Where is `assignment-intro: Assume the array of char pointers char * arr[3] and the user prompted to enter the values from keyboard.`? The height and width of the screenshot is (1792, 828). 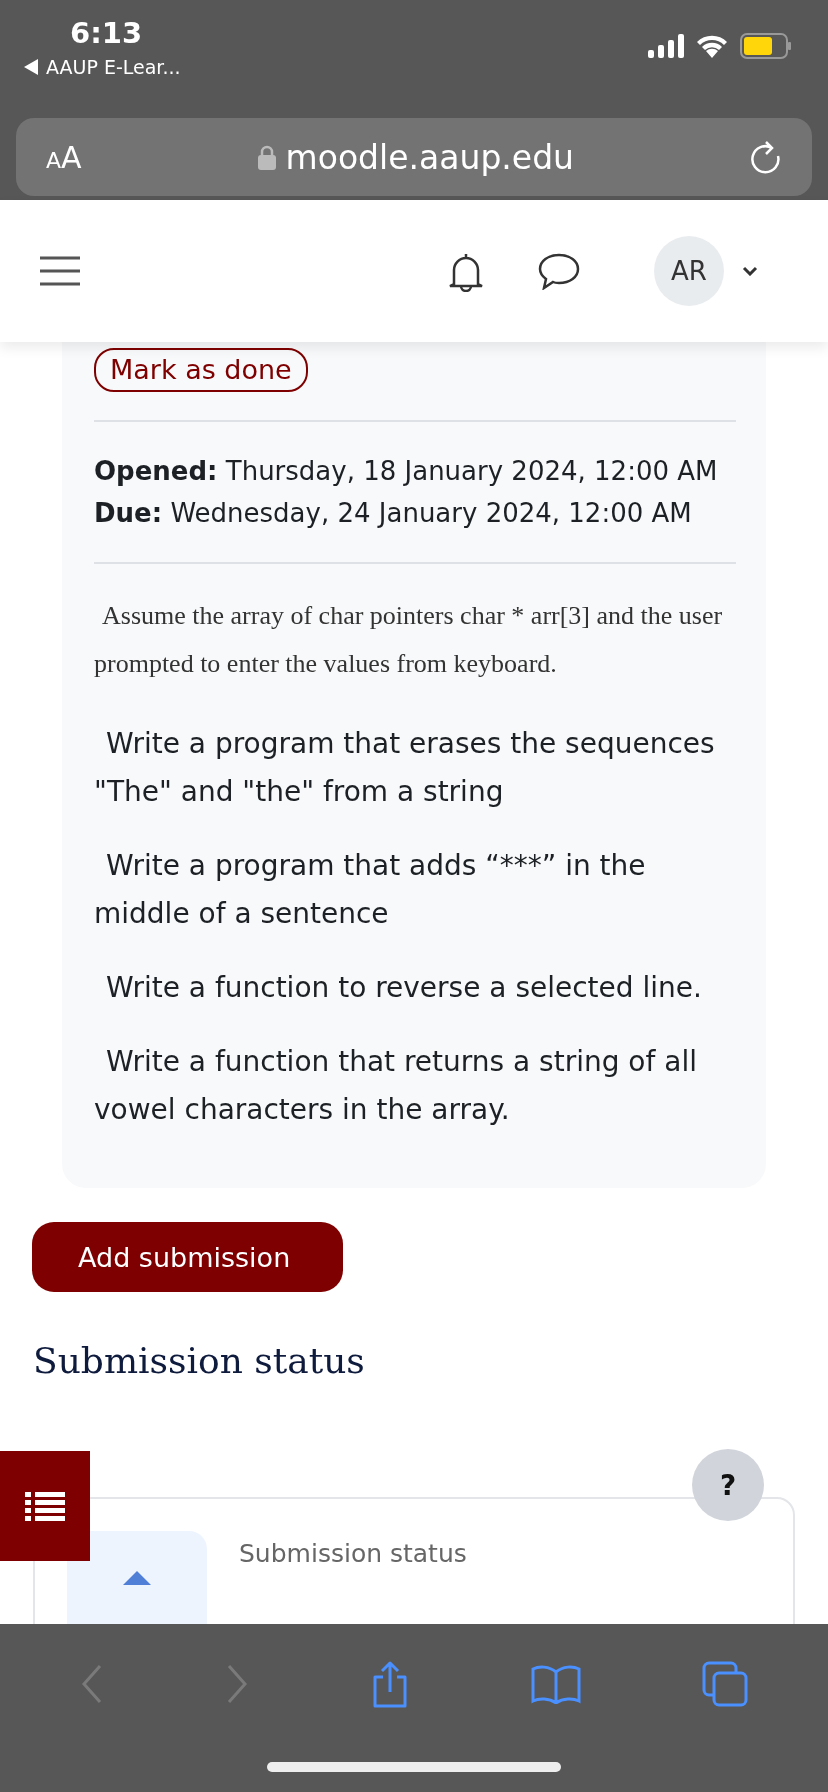
assignment-intro: Assume the array of char pointers char * arr[3] and the user prompted to enter the values from keyboard. is located at coordinates (409, 640).